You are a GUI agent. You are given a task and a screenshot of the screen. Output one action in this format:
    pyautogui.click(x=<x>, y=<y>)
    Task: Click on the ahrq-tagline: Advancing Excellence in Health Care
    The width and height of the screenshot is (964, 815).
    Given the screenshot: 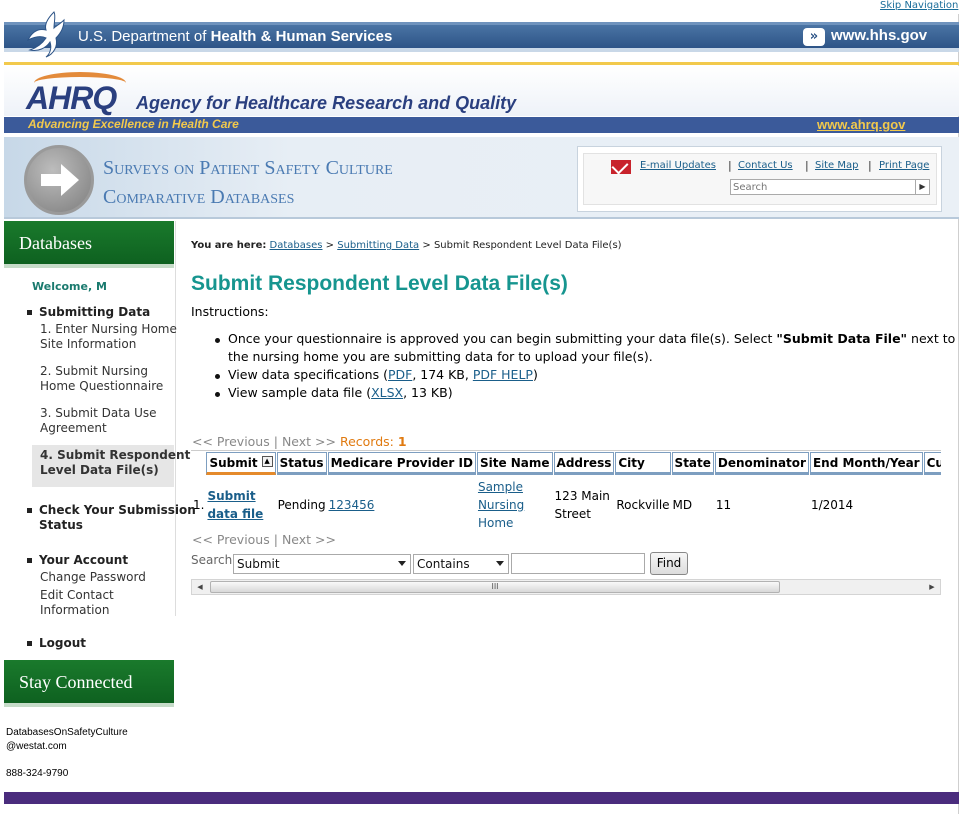 What is the action you would take?
    pyautogui.click(x=133, y=124)
    